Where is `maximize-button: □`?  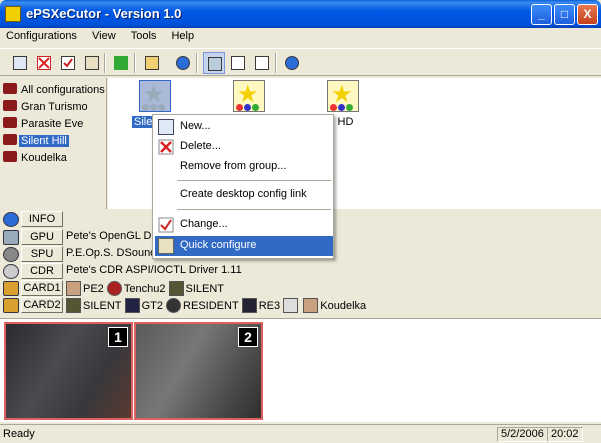 maximize-button: □ is located at coordinates (564, 14).